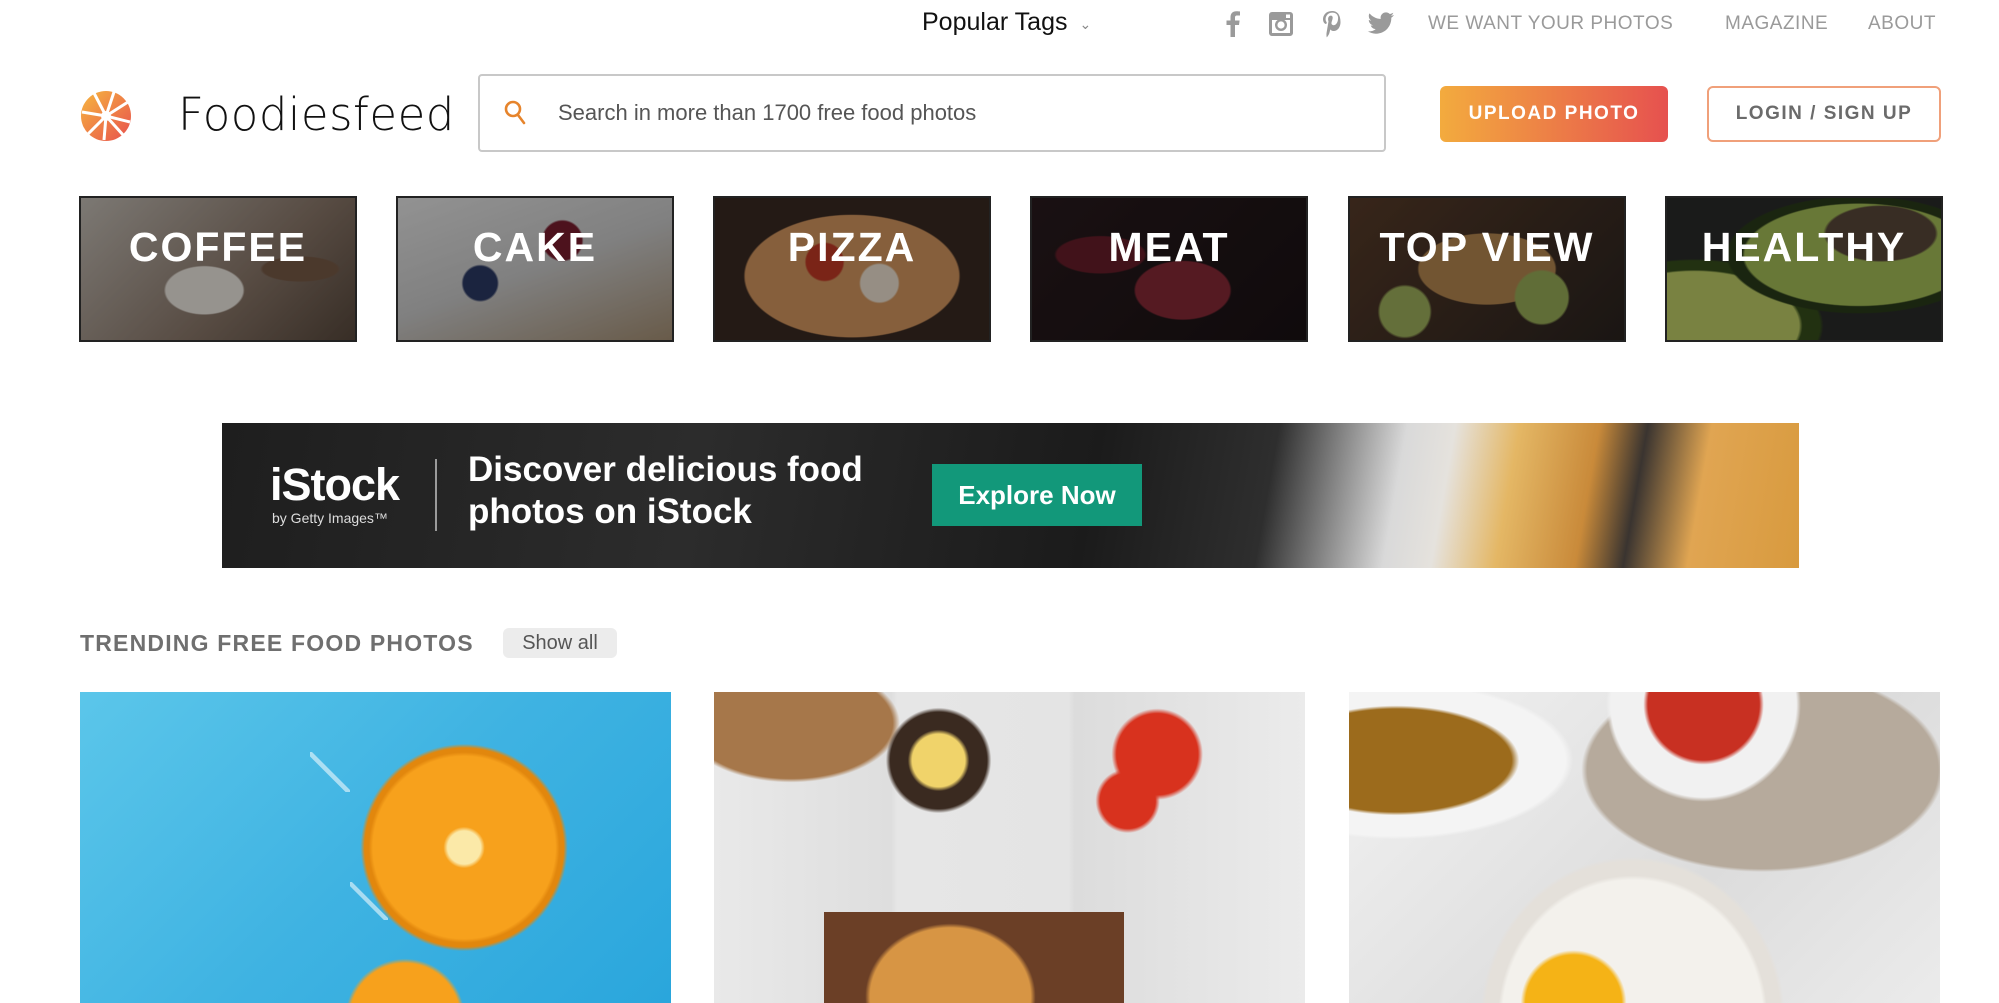 This screenshot has height=1003, width=1999. Describe the element at coordinates (665, 491) in the screenshot. I see `ad-headline: Discover delicious food photos on iStock` at that location.